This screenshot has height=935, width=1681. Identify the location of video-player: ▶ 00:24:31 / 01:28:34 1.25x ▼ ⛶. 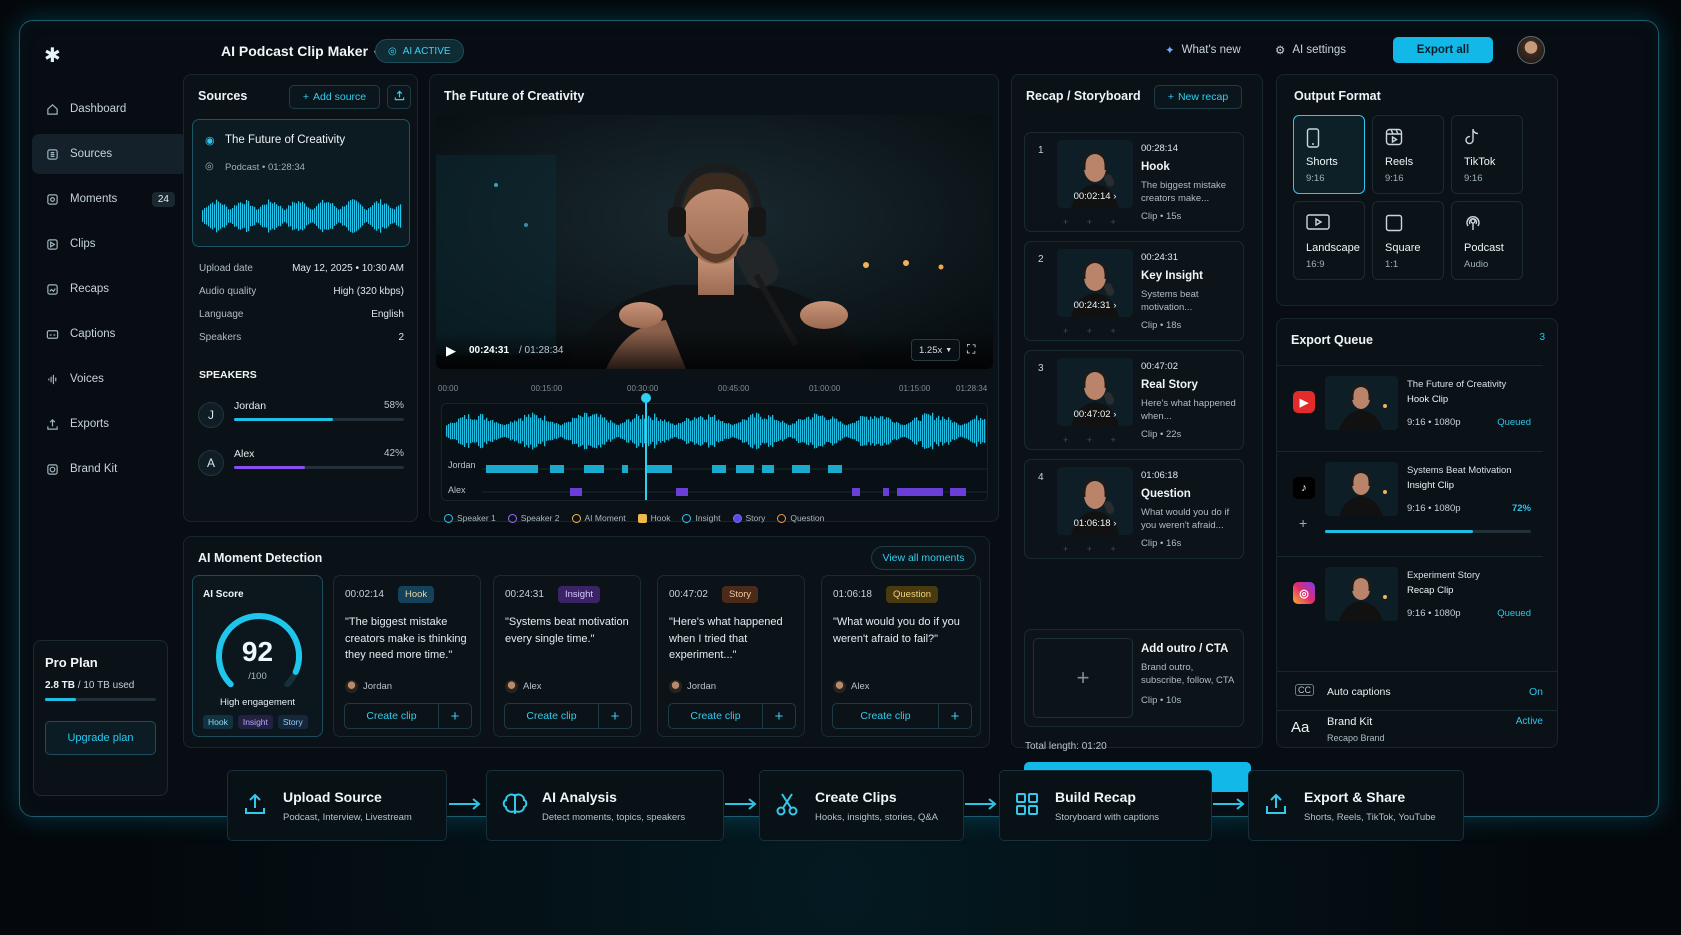
(714, 242).